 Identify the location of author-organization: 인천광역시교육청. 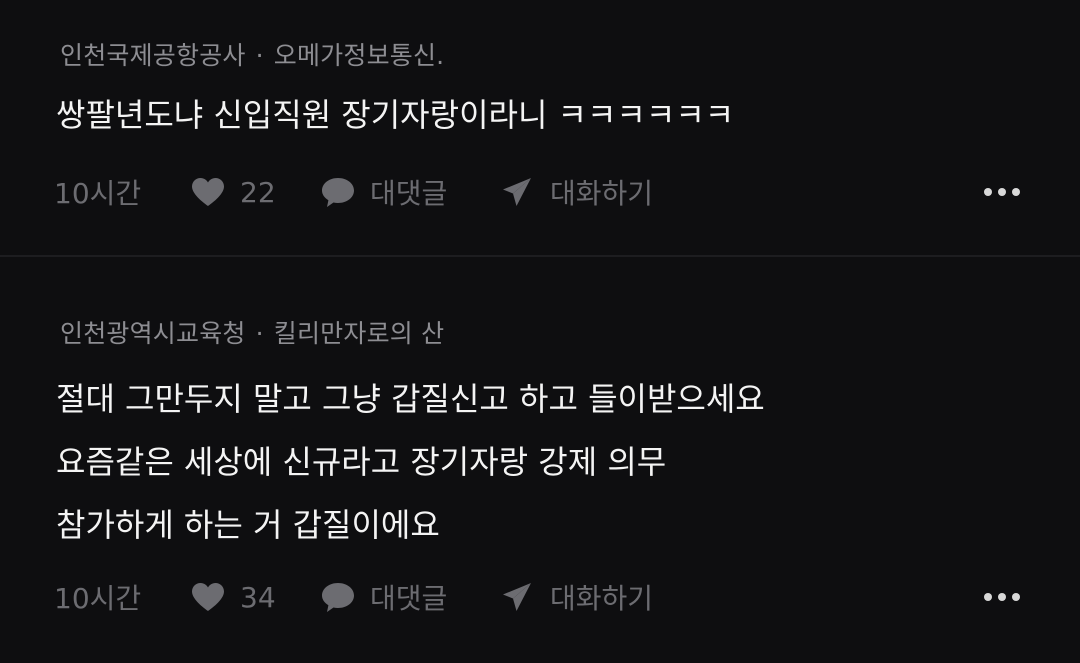
(153, 333).